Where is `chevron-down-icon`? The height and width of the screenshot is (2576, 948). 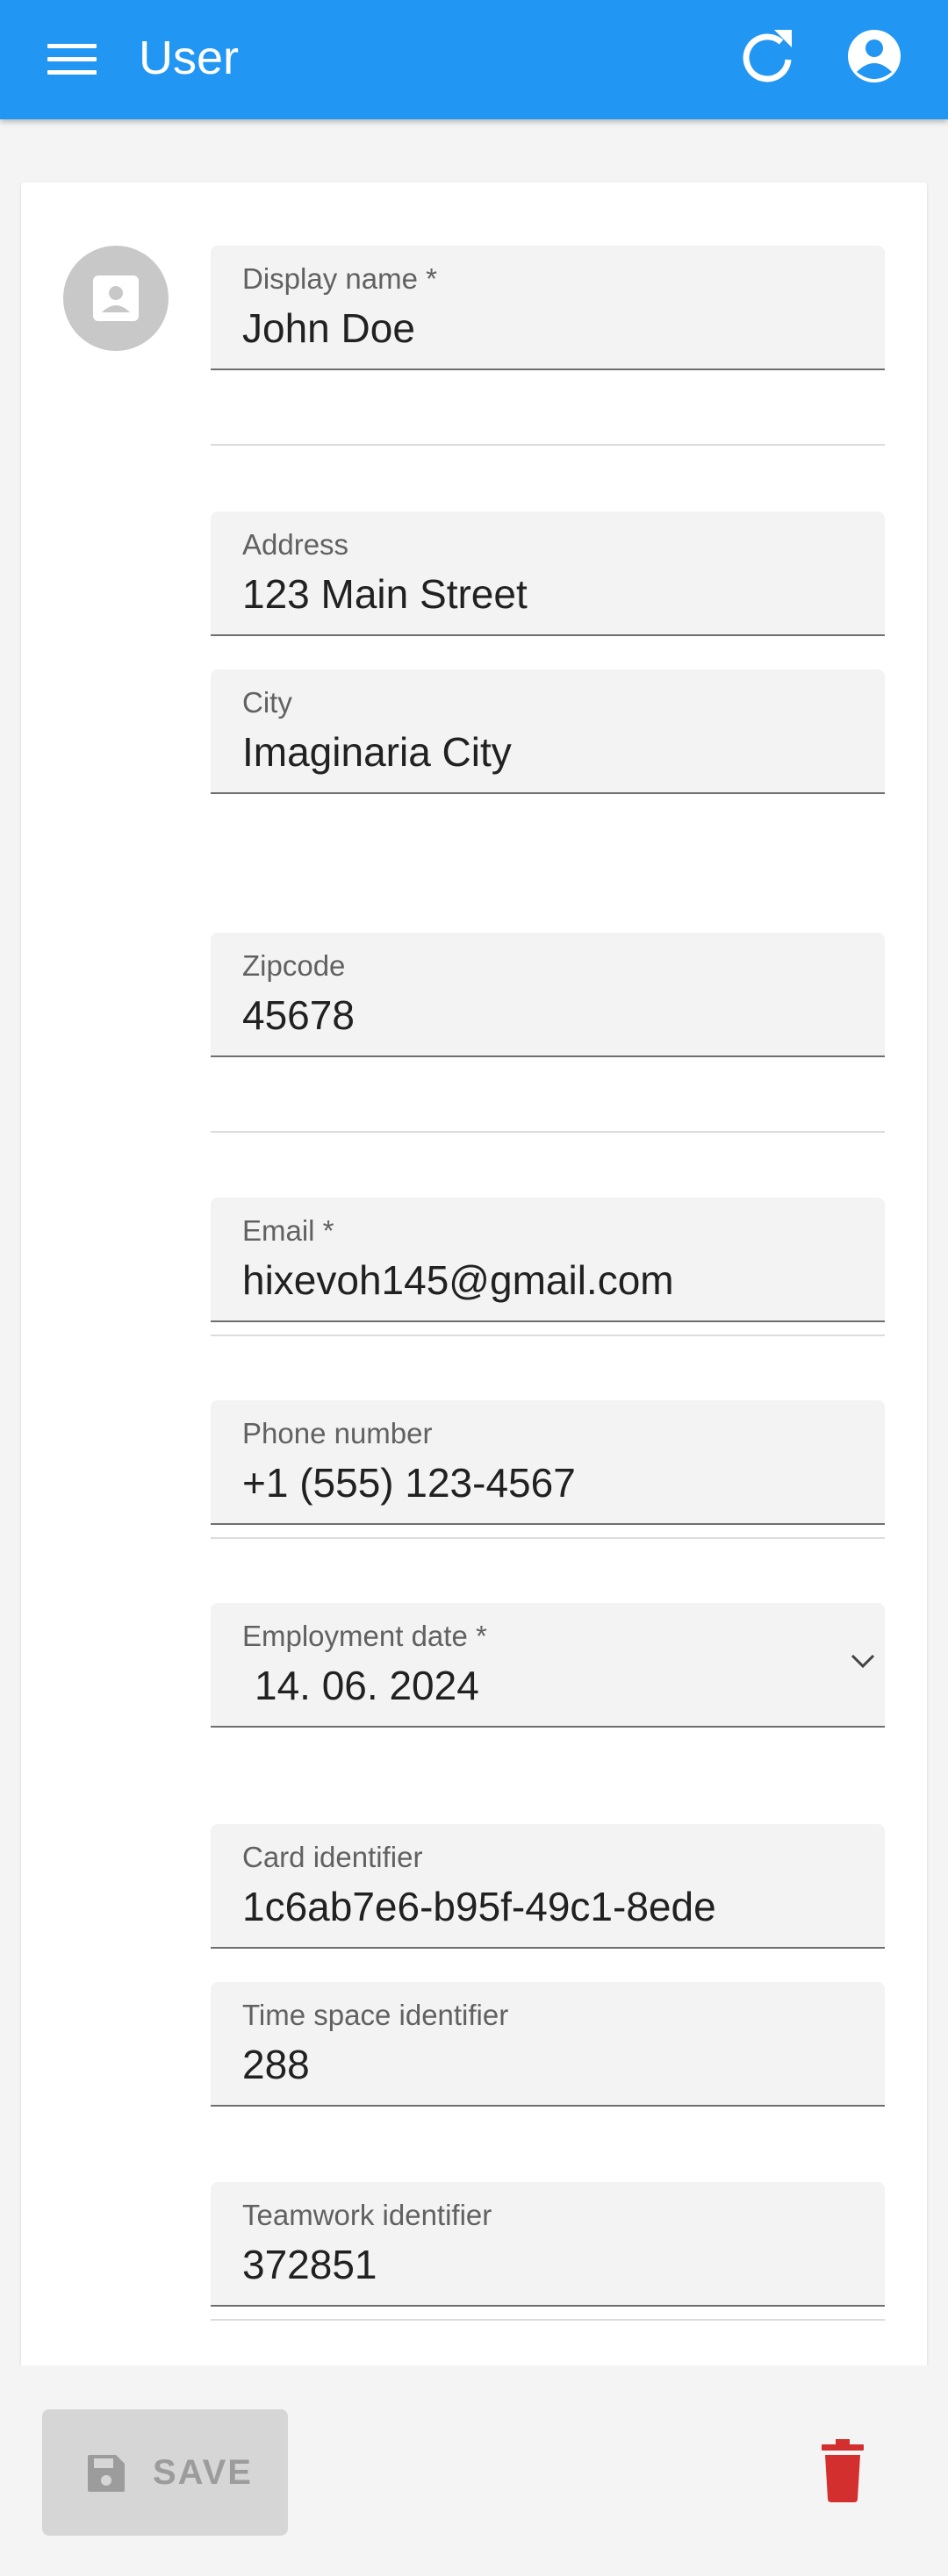 chevron-down-icon is located at coordinates (863, 1661).